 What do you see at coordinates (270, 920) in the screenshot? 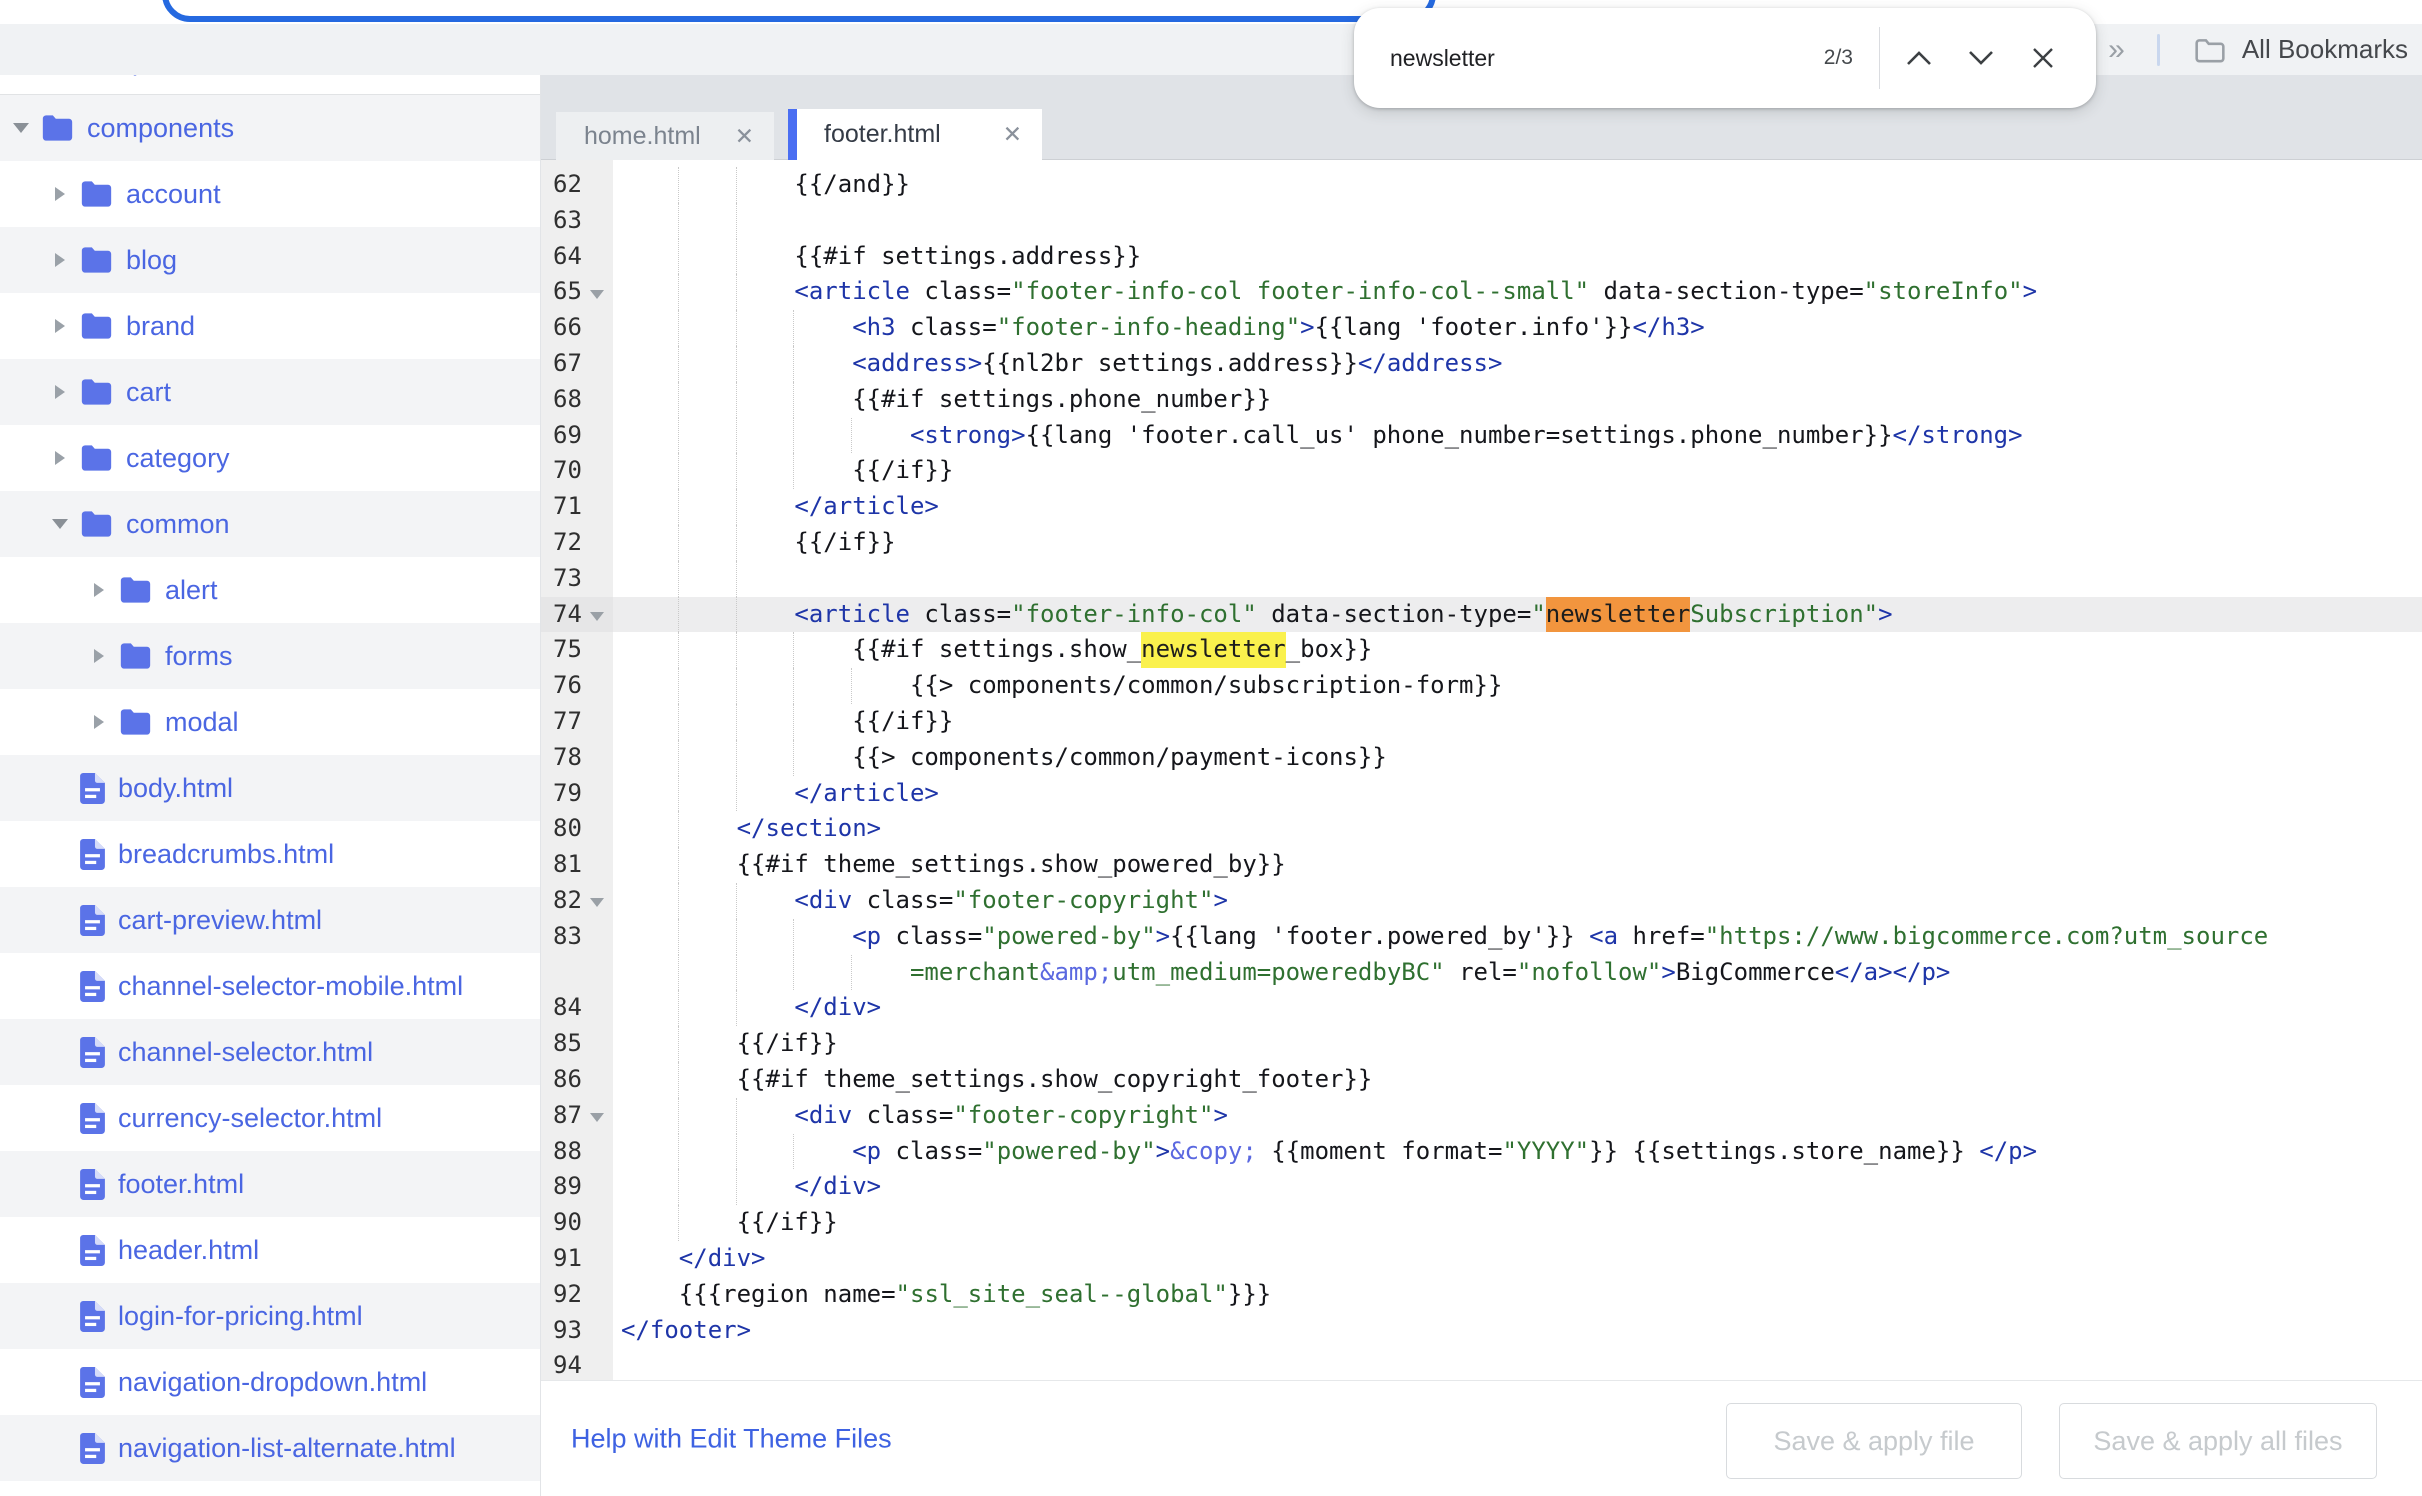
I see `tree-file-cart-preview-html: cart-preview.html` at bounding box center [270, 920].